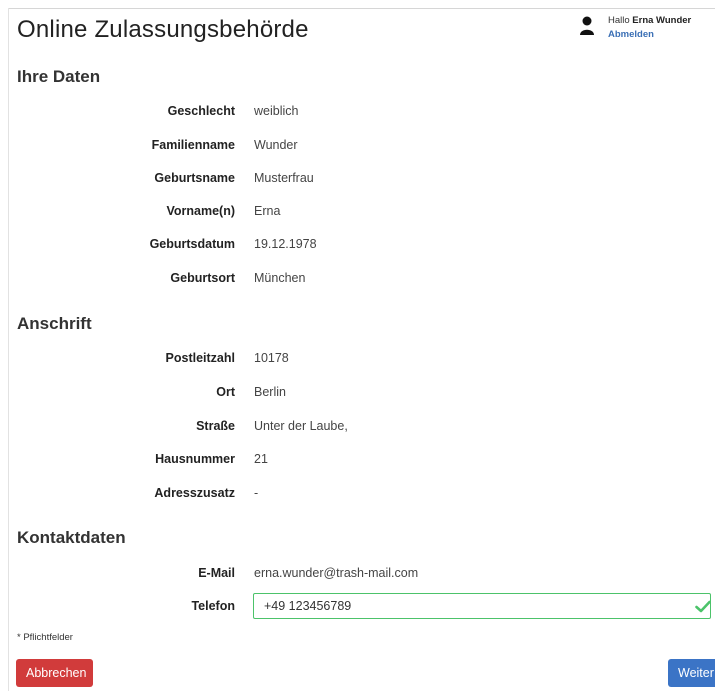  I want to click on field-row-gender: Geschlecht weiblich, so click(357, 114).